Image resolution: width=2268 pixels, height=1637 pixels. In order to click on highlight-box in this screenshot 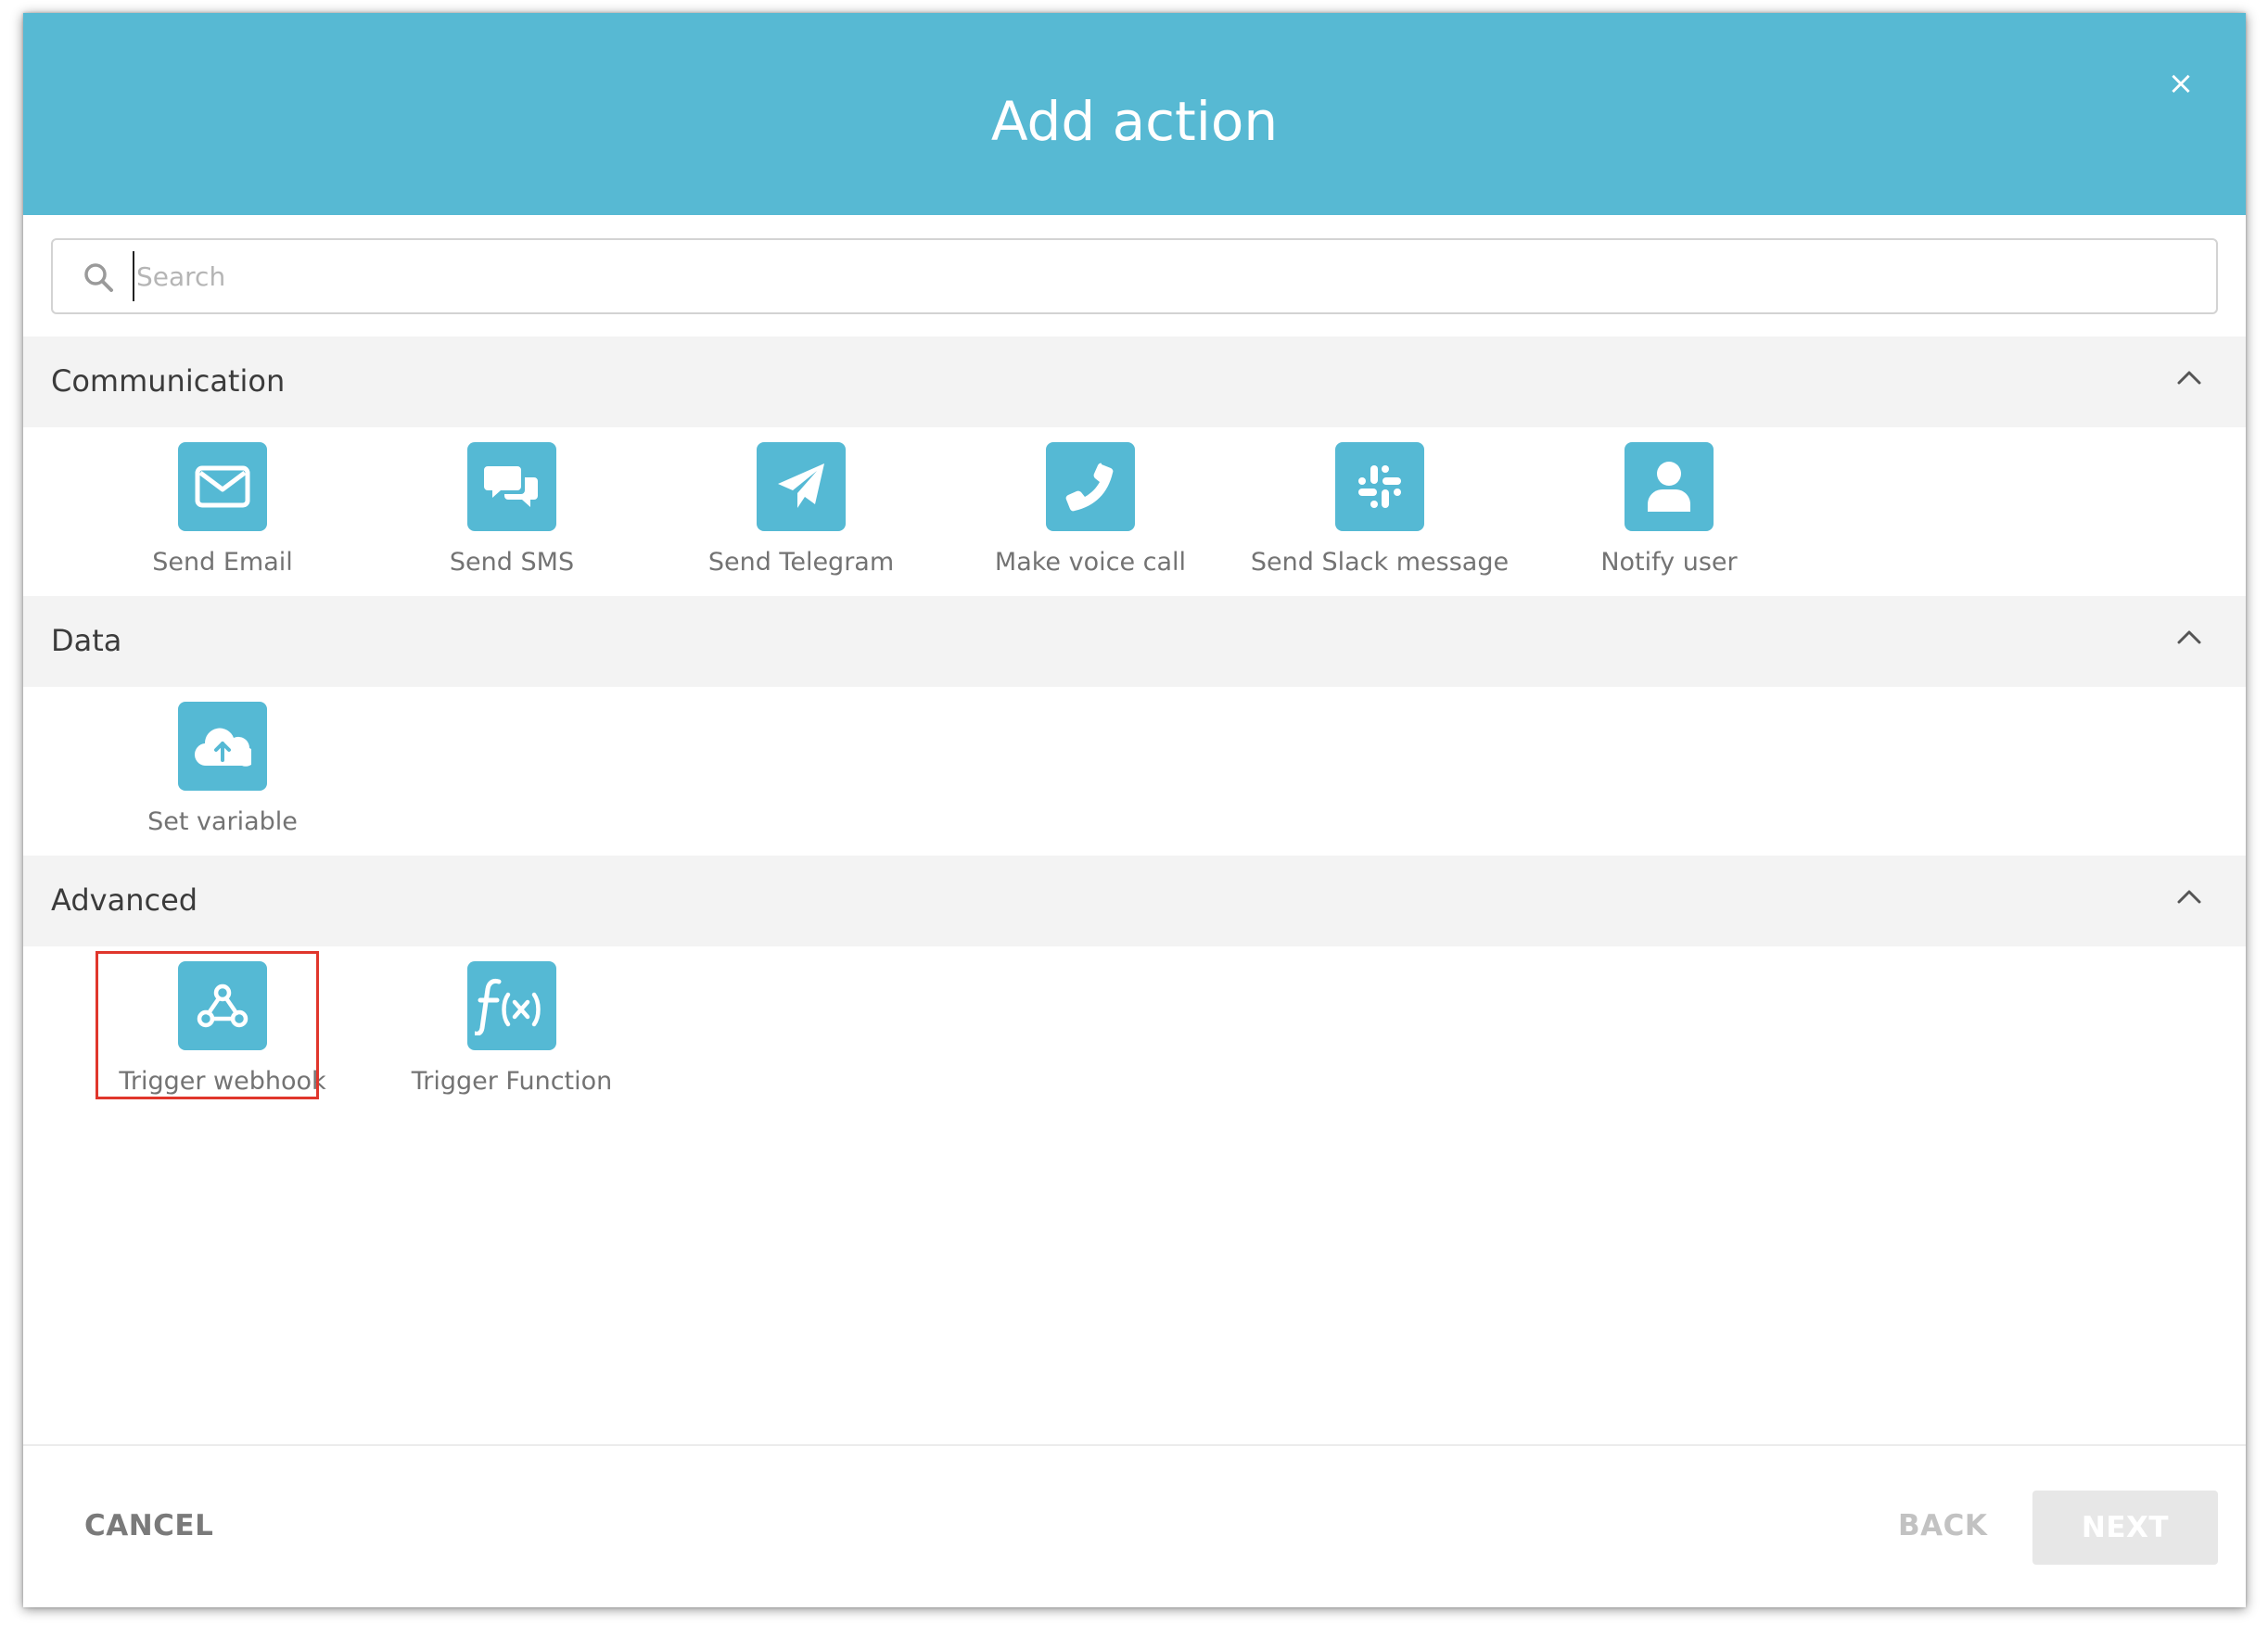, I will do `click(207, 1025)`.